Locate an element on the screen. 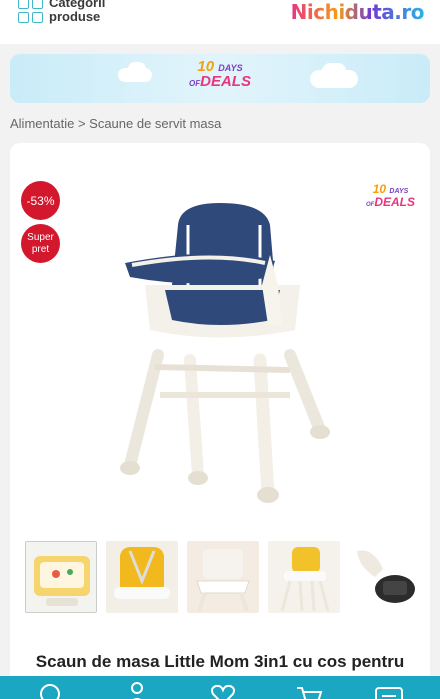 The image size is (440, 699). heart-icon is located at coordinates (223, 689).